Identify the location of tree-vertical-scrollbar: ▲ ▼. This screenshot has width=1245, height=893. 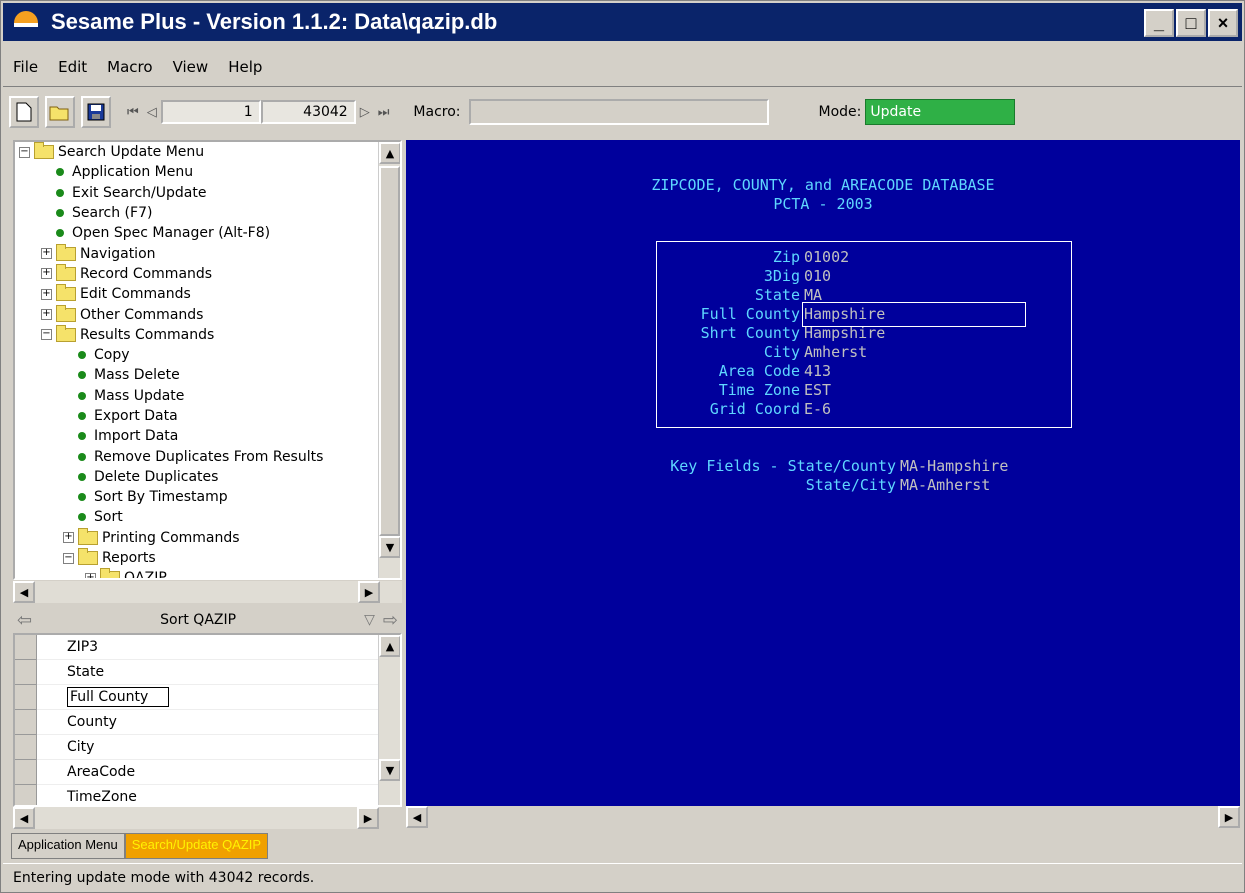
(389, 360).